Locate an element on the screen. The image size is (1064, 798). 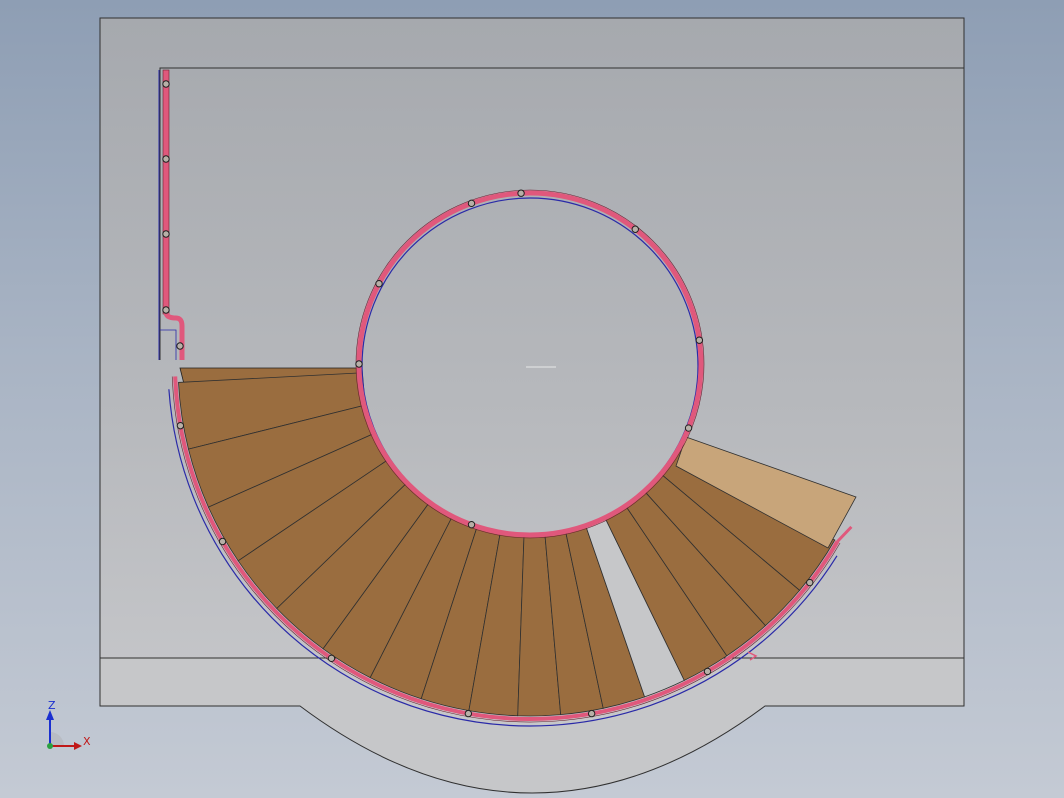
coordinate-triad: Z X is located at coordinates (70, 728).